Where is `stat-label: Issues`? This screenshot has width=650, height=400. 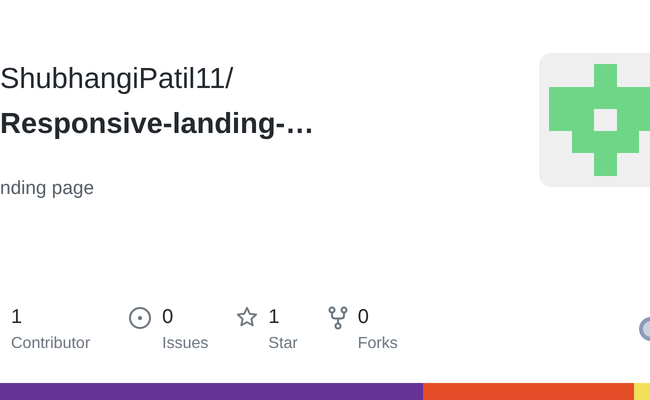
stat-label: Issues is located at coordinates (185, 344).